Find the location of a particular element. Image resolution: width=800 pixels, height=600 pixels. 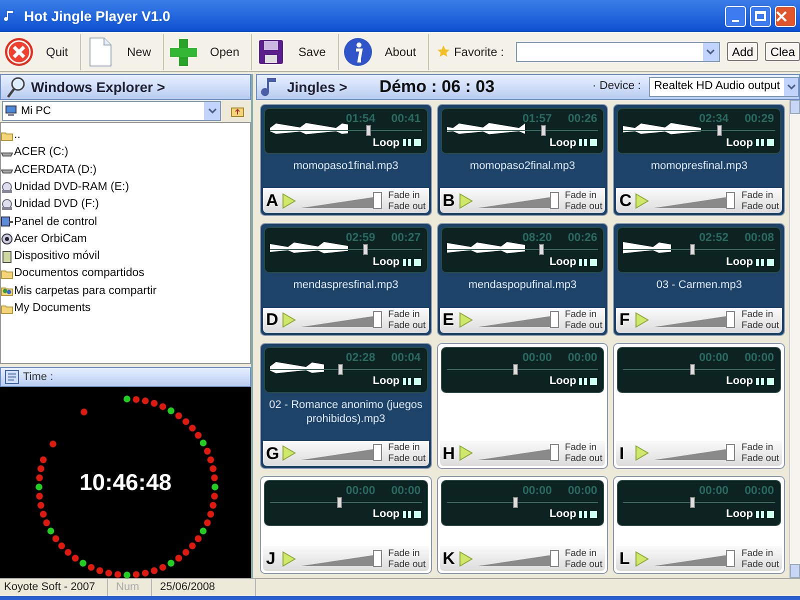

jingle-pad: 00:00 00:00 Loop I Fade in Fade out is located at coordinates (699, 405).